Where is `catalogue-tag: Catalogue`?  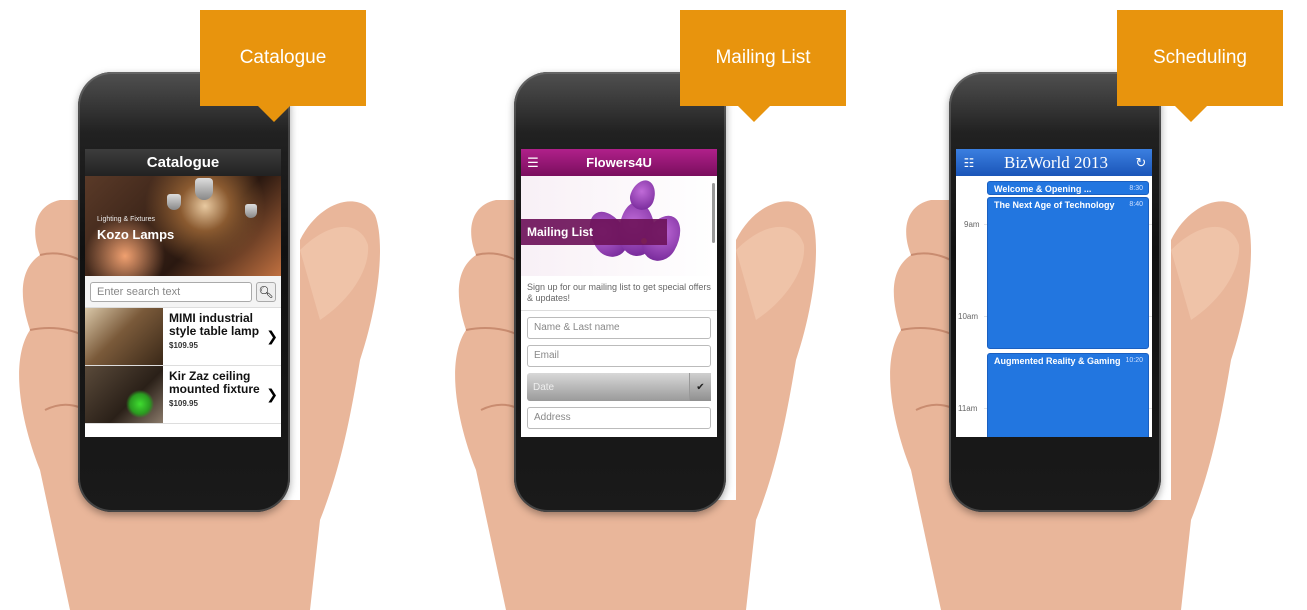
catalogue-tag: Catalogue is located at coordinates (283, 66).